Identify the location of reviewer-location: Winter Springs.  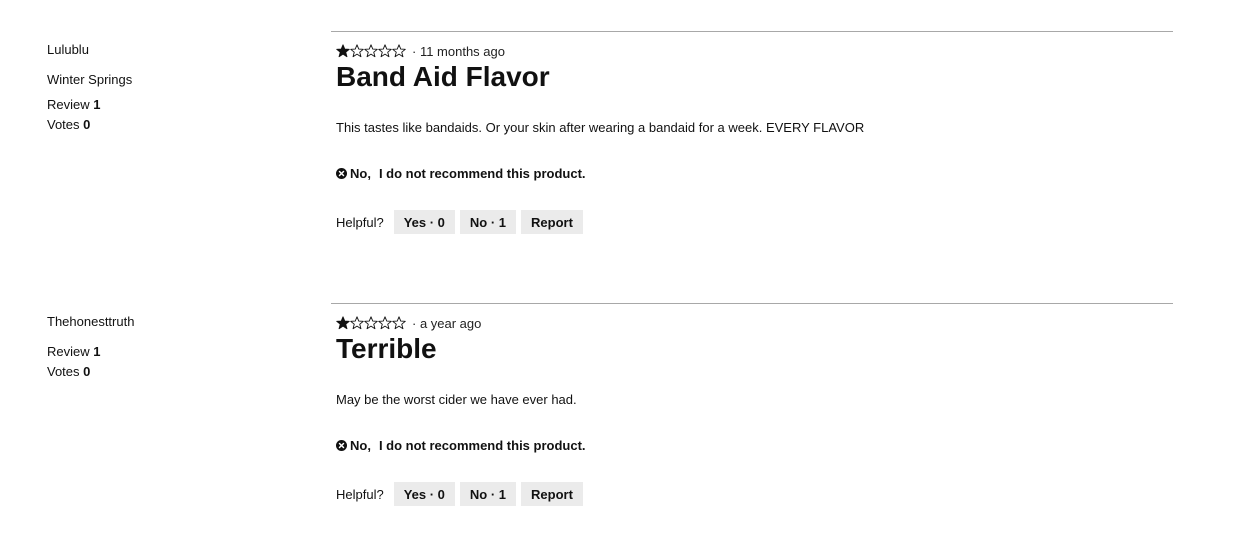
(90, 79).